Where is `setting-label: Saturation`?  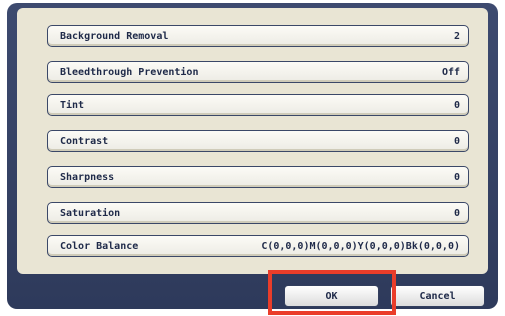
setting-label: Saturation is located at coordinates (90, 213).